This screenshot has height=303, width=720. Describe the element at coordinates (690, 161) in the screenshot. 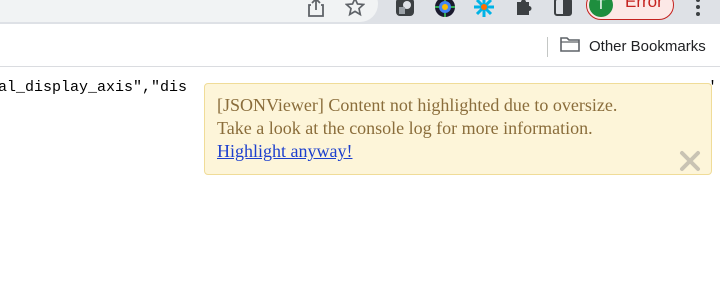

I see `close-icon` at that location.